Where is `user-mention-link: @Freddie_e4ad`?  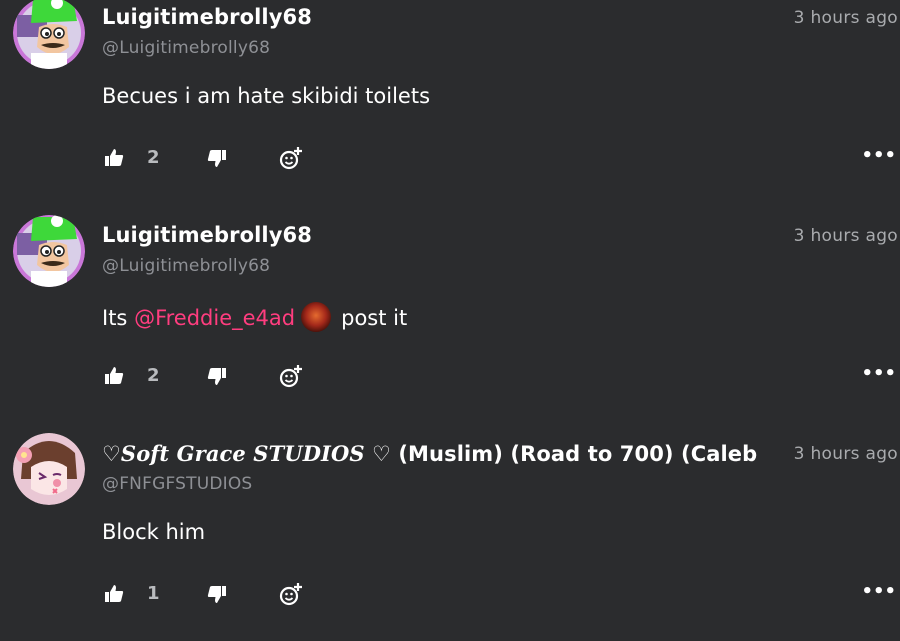 user-mention-link: @Freddie_e4ad is located at coordinates (214, 318).